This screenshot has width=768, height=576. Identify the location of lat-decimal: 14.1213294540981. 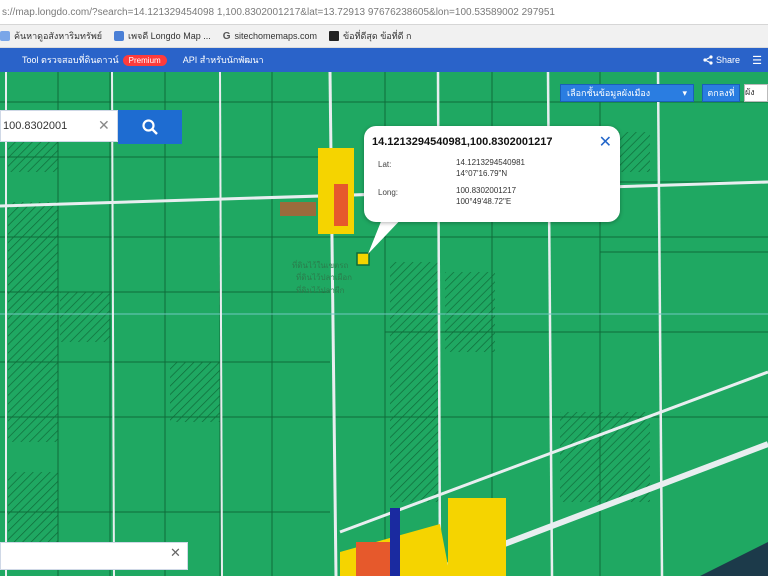
(490, 162).